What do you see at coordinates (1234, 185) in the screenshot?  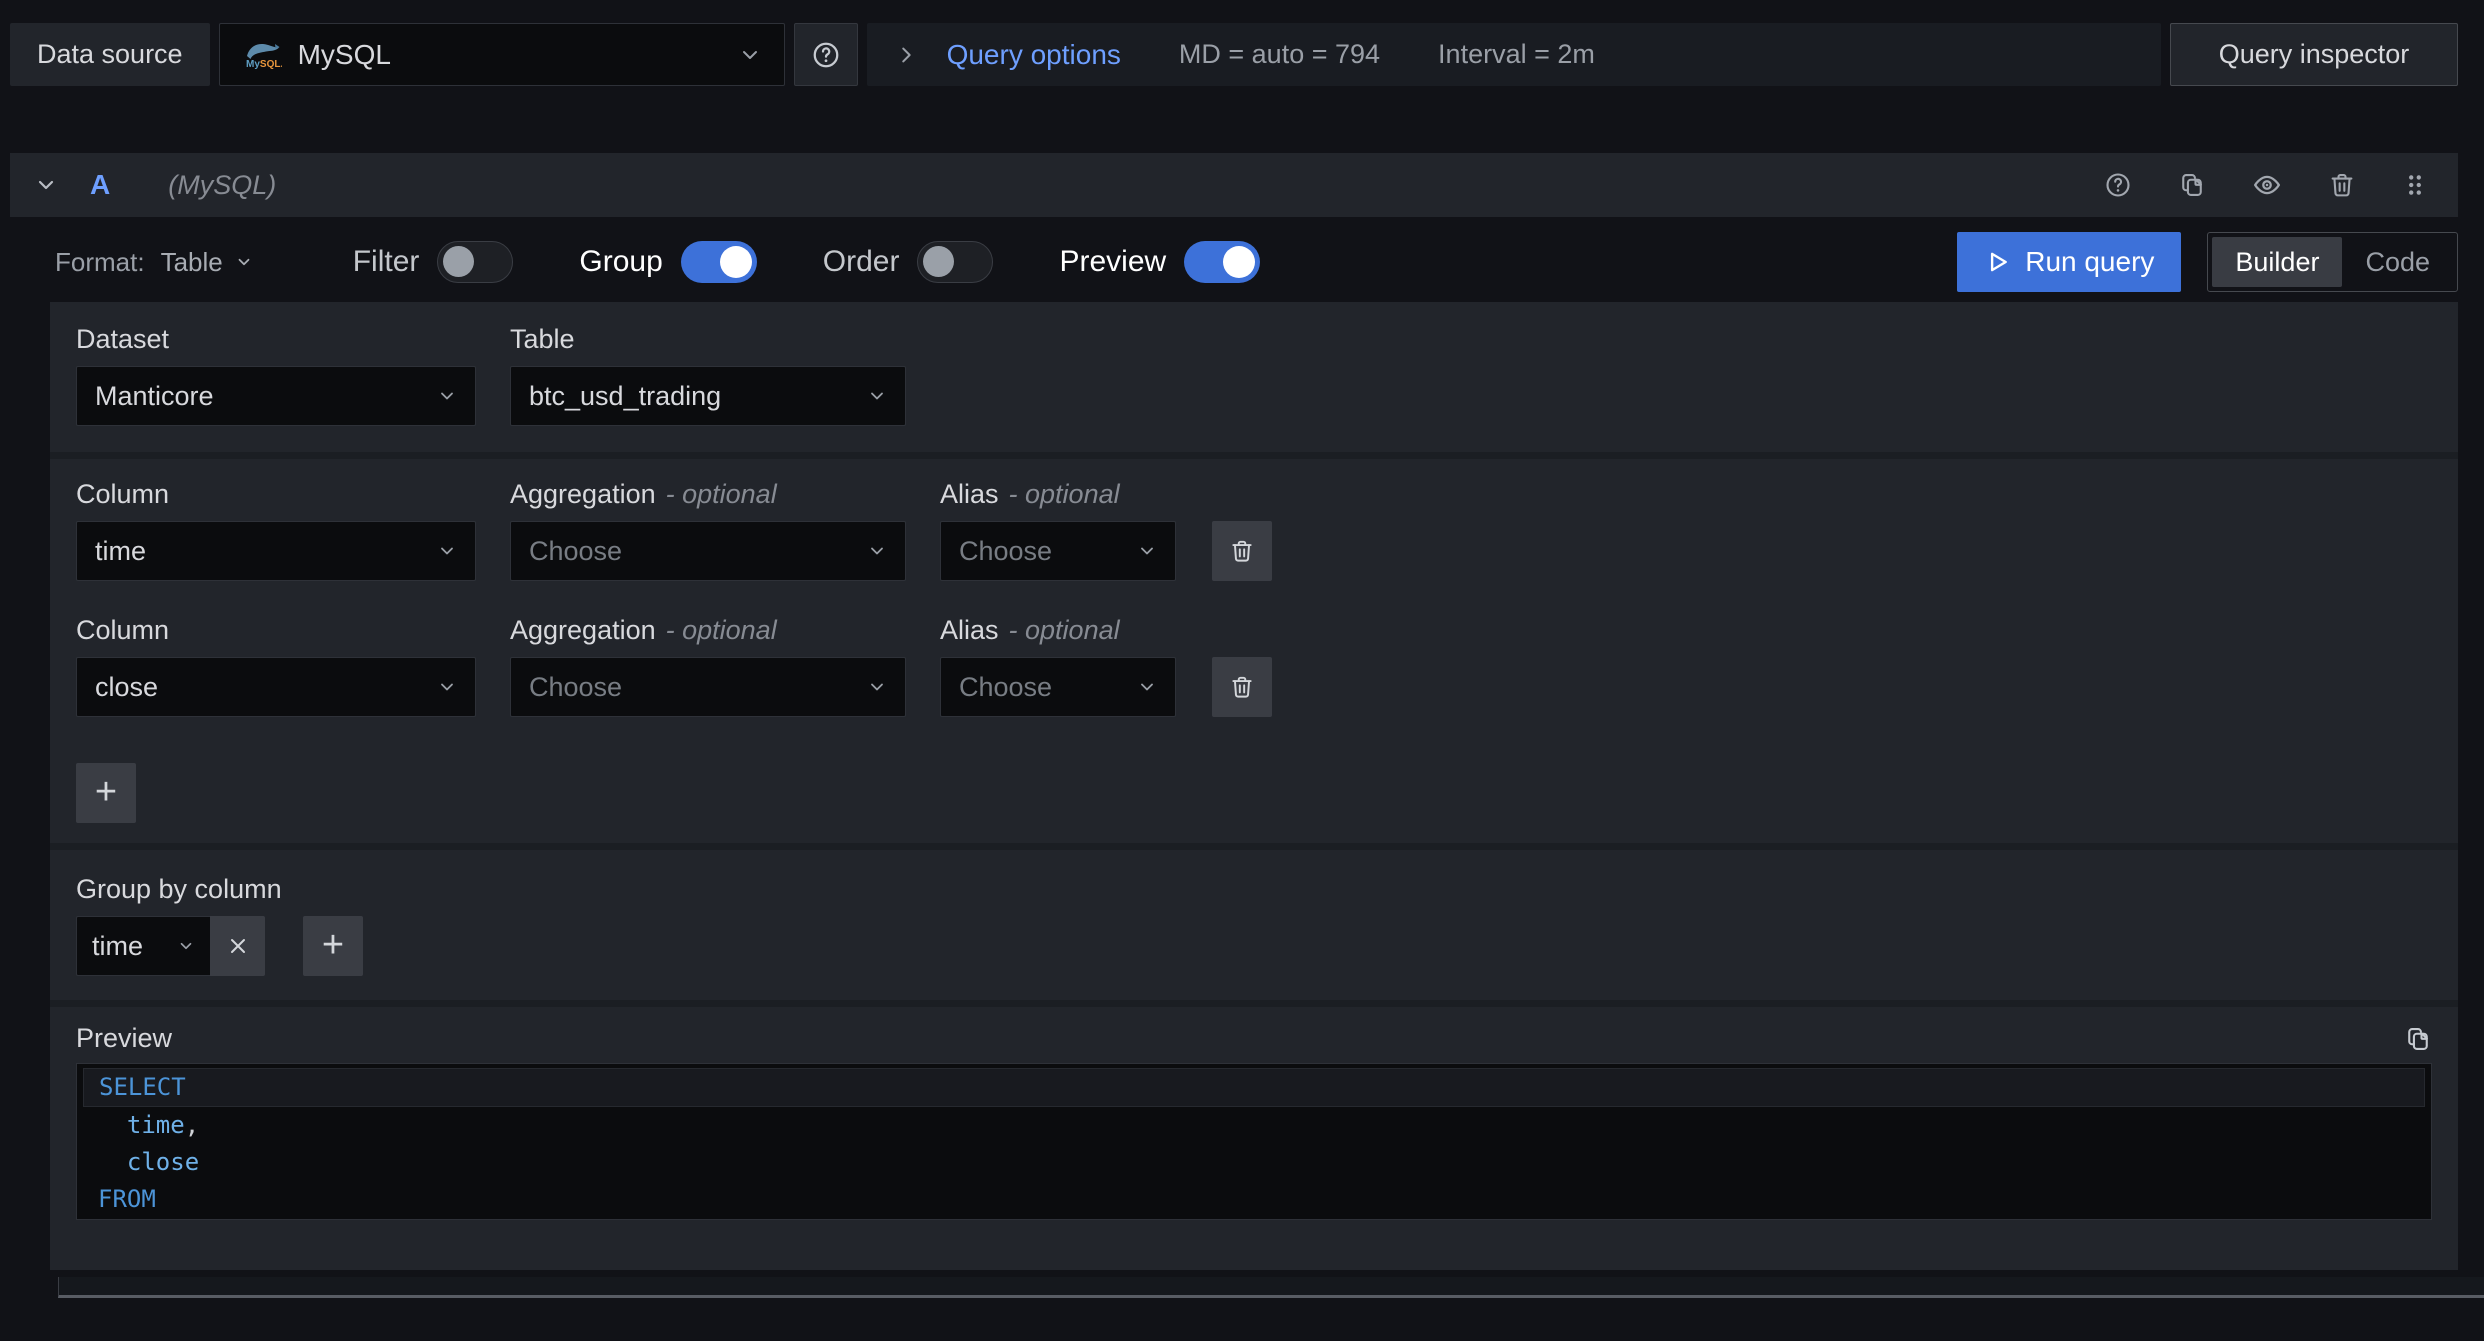 I see `query-row-header: A (MySQL)` at bounding box center [1234, 185].